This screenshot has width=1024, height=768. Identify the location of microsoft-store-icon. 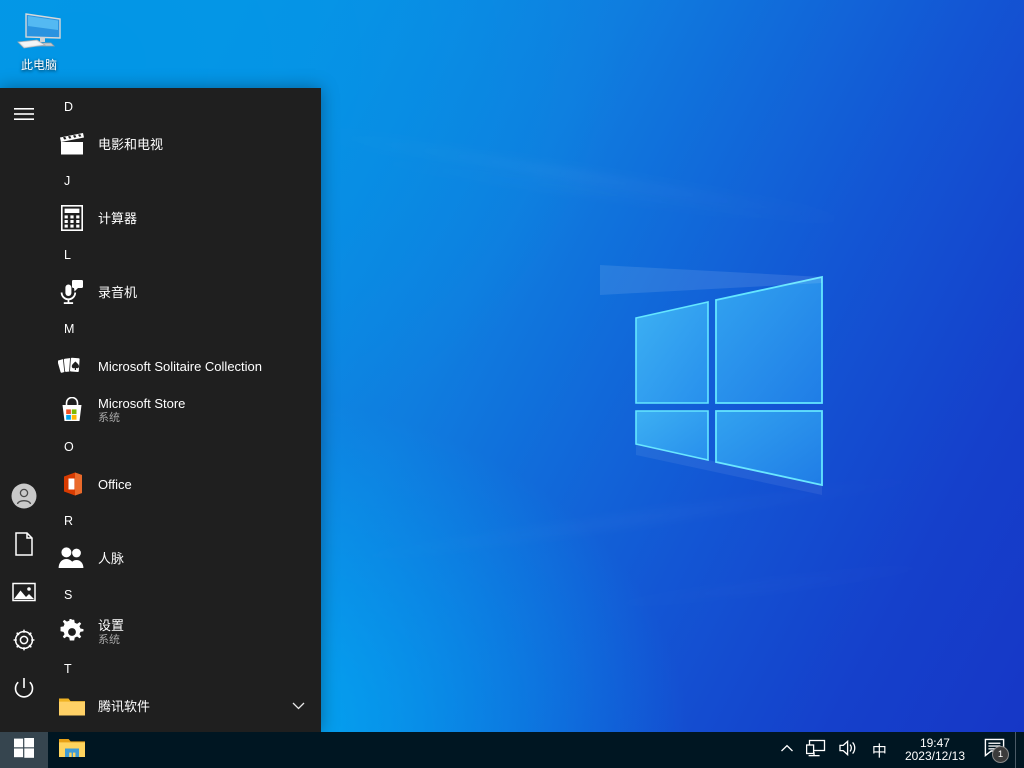
(72, 410).